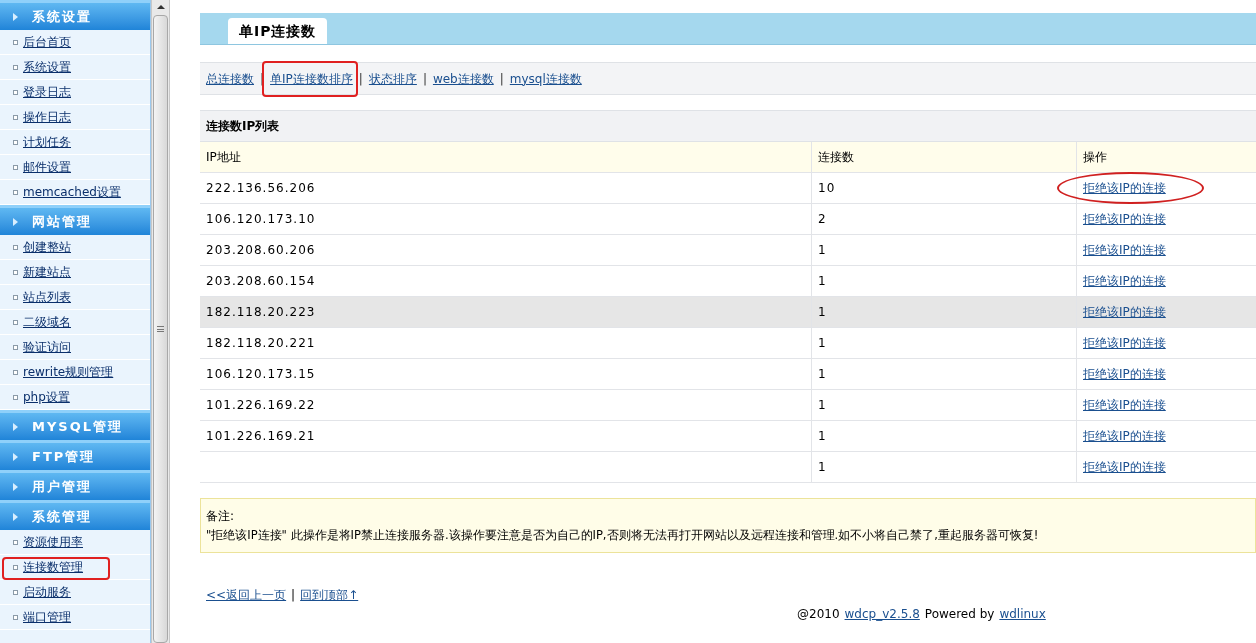 Image resolution: width=1256 pixels, height=643 pixels. What do you see at coordinates (261, 281) in the screenshot?
I see `table-cell-text: 203.208.60.154` at bounding box center [261, 281].